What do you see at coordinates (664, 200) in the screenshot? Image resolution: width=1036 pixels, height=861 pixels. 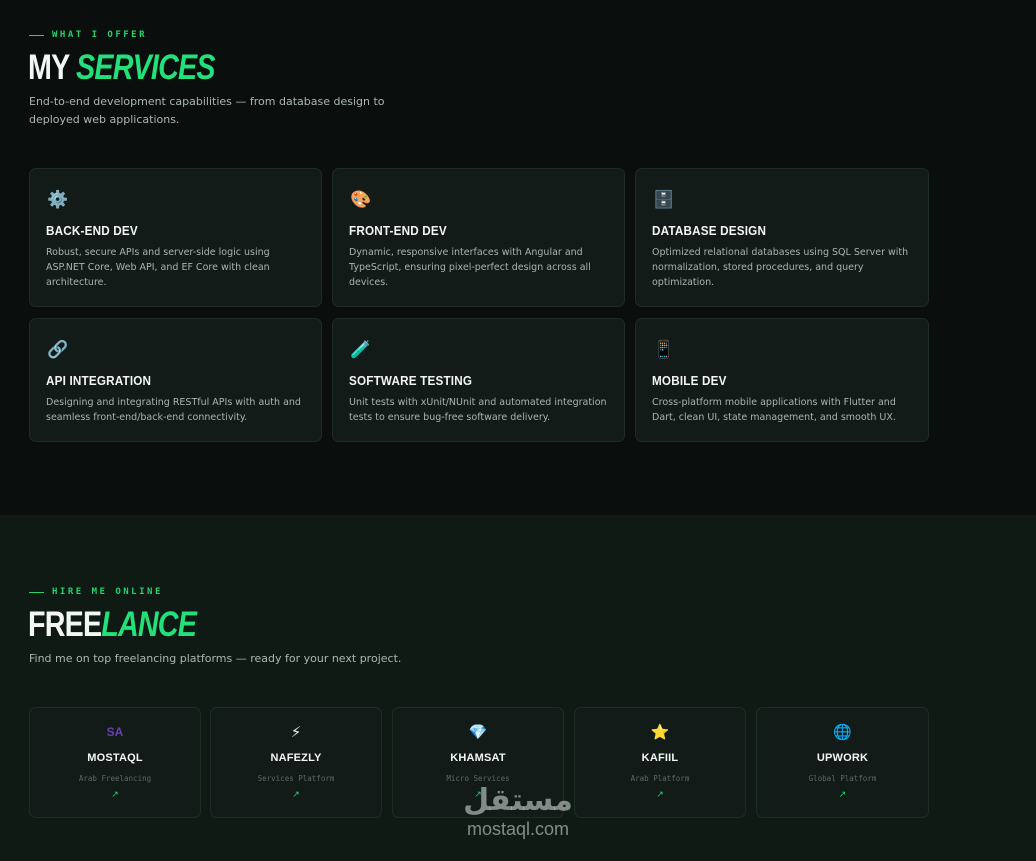 I see `database-icon: 🗄️` at bounding box center [664, 200].